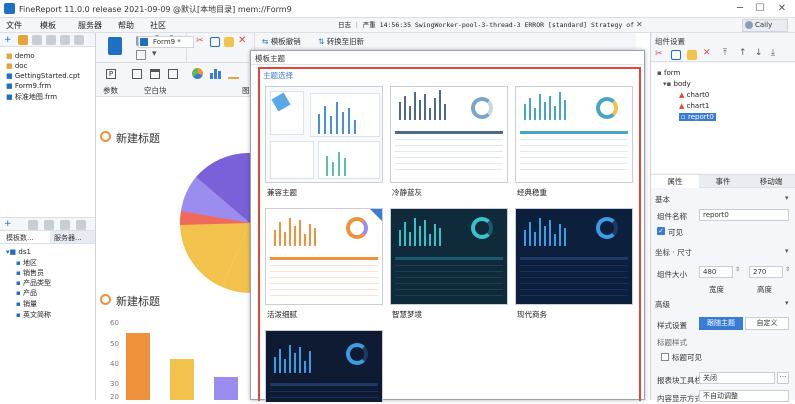 The image size is (795, 404). I want to click on theme-card: 冷静蓝灰, so click(449, 142).